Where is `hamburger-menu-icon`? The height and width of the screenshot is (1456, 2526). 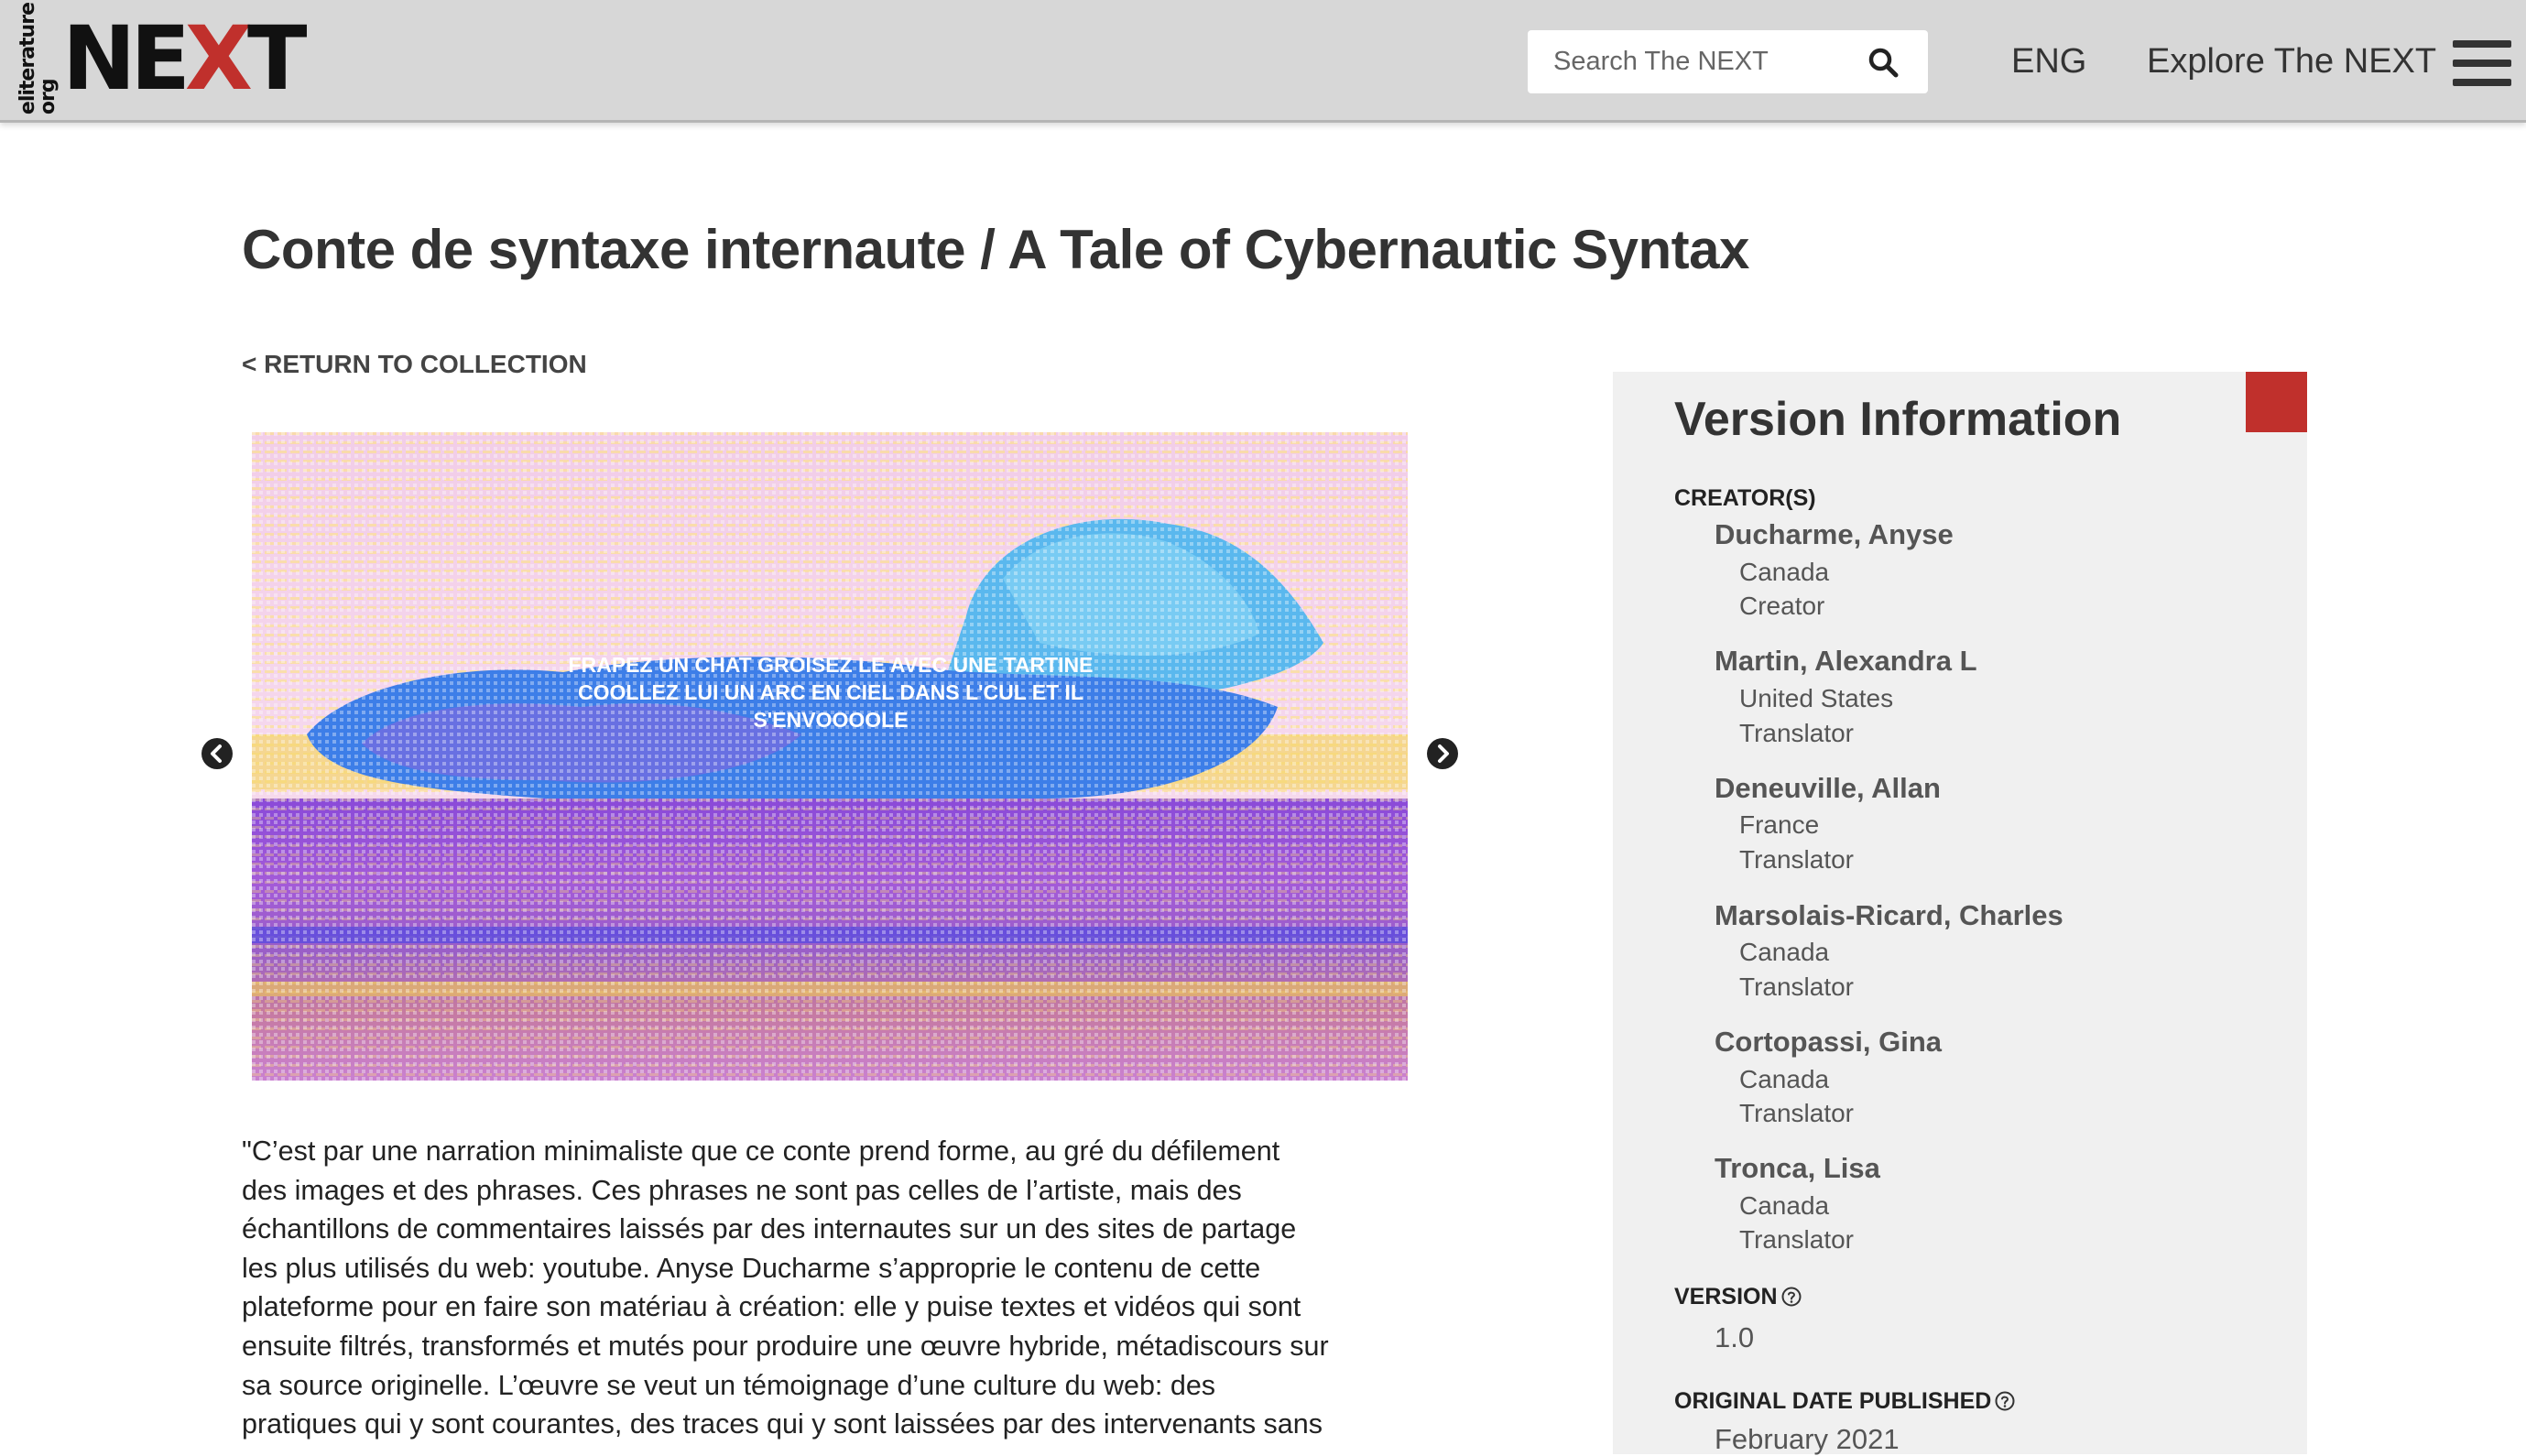 hamburger-menu-icon is located at coordinates (2482, 63).